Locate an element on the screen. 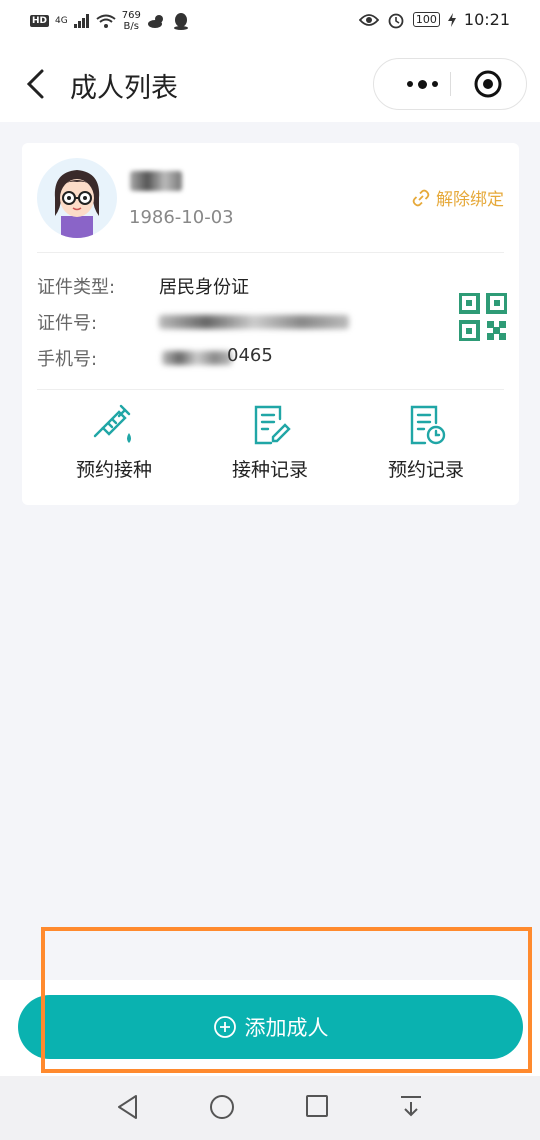 This screenshot has height=1140, width=540. wifi-icon is located at coordinates (106, 21).